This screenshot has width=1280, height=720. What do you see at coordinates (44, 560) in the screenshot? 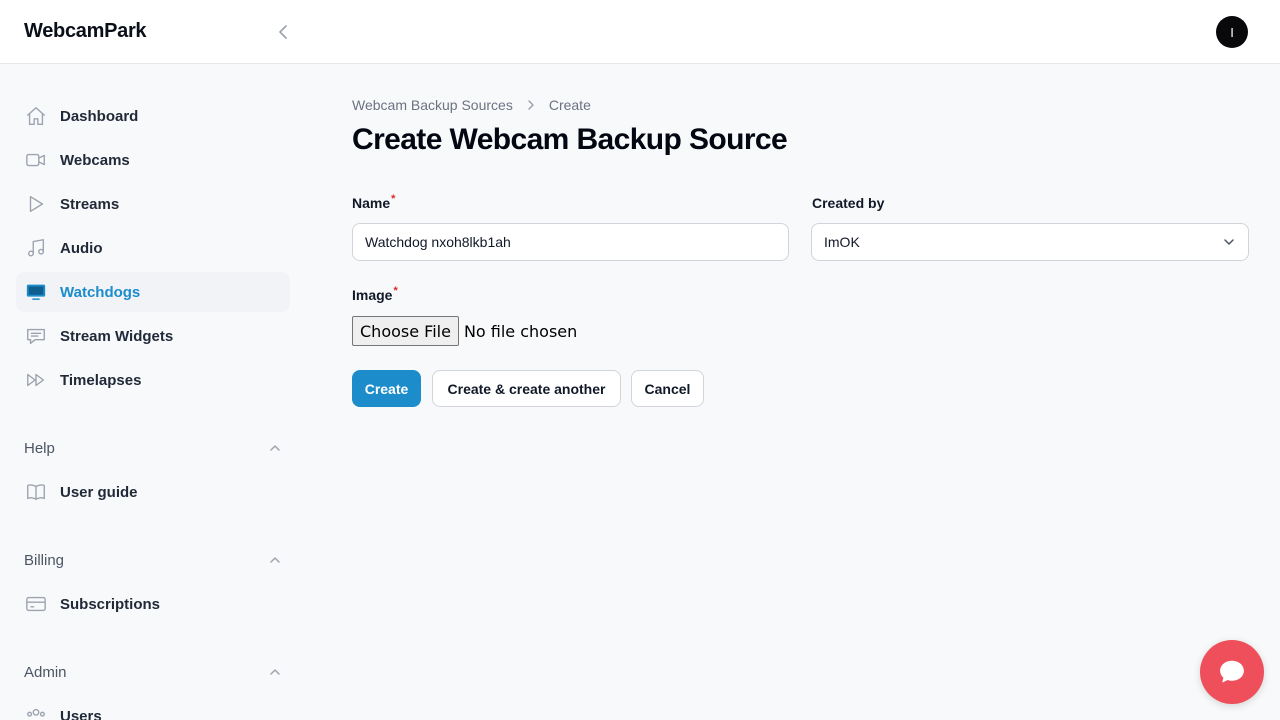
I see `sidebar-group-label: Billing` at bounding box center [44, 560].